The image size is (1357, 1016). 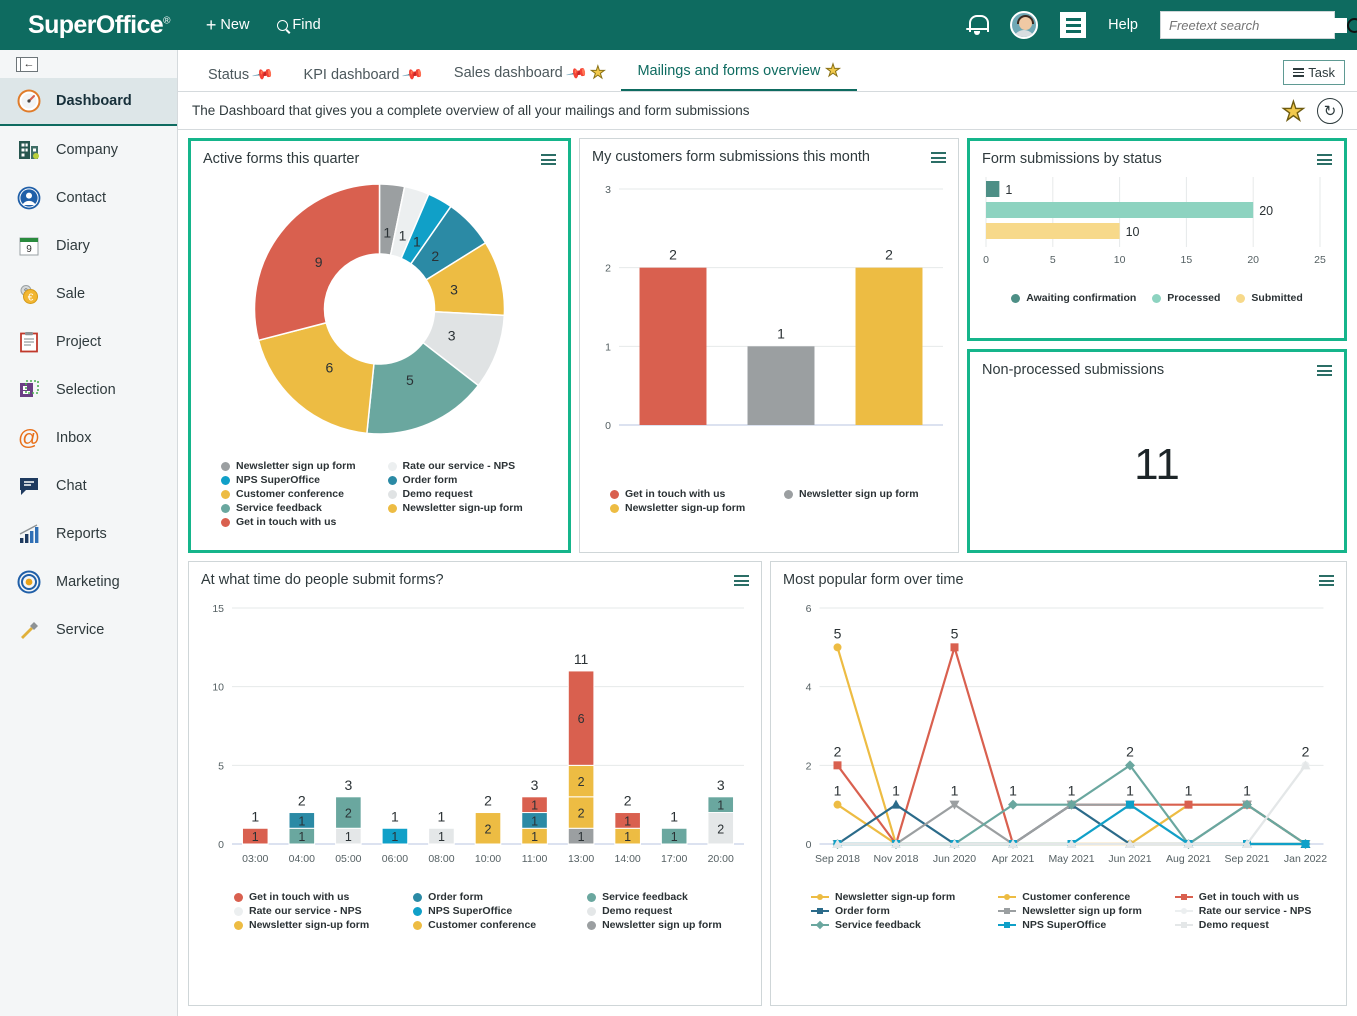 What do you see at coordinates (299, 25) in the screenshot?
I see `find-button: Find` at bounding box center [299, 25].